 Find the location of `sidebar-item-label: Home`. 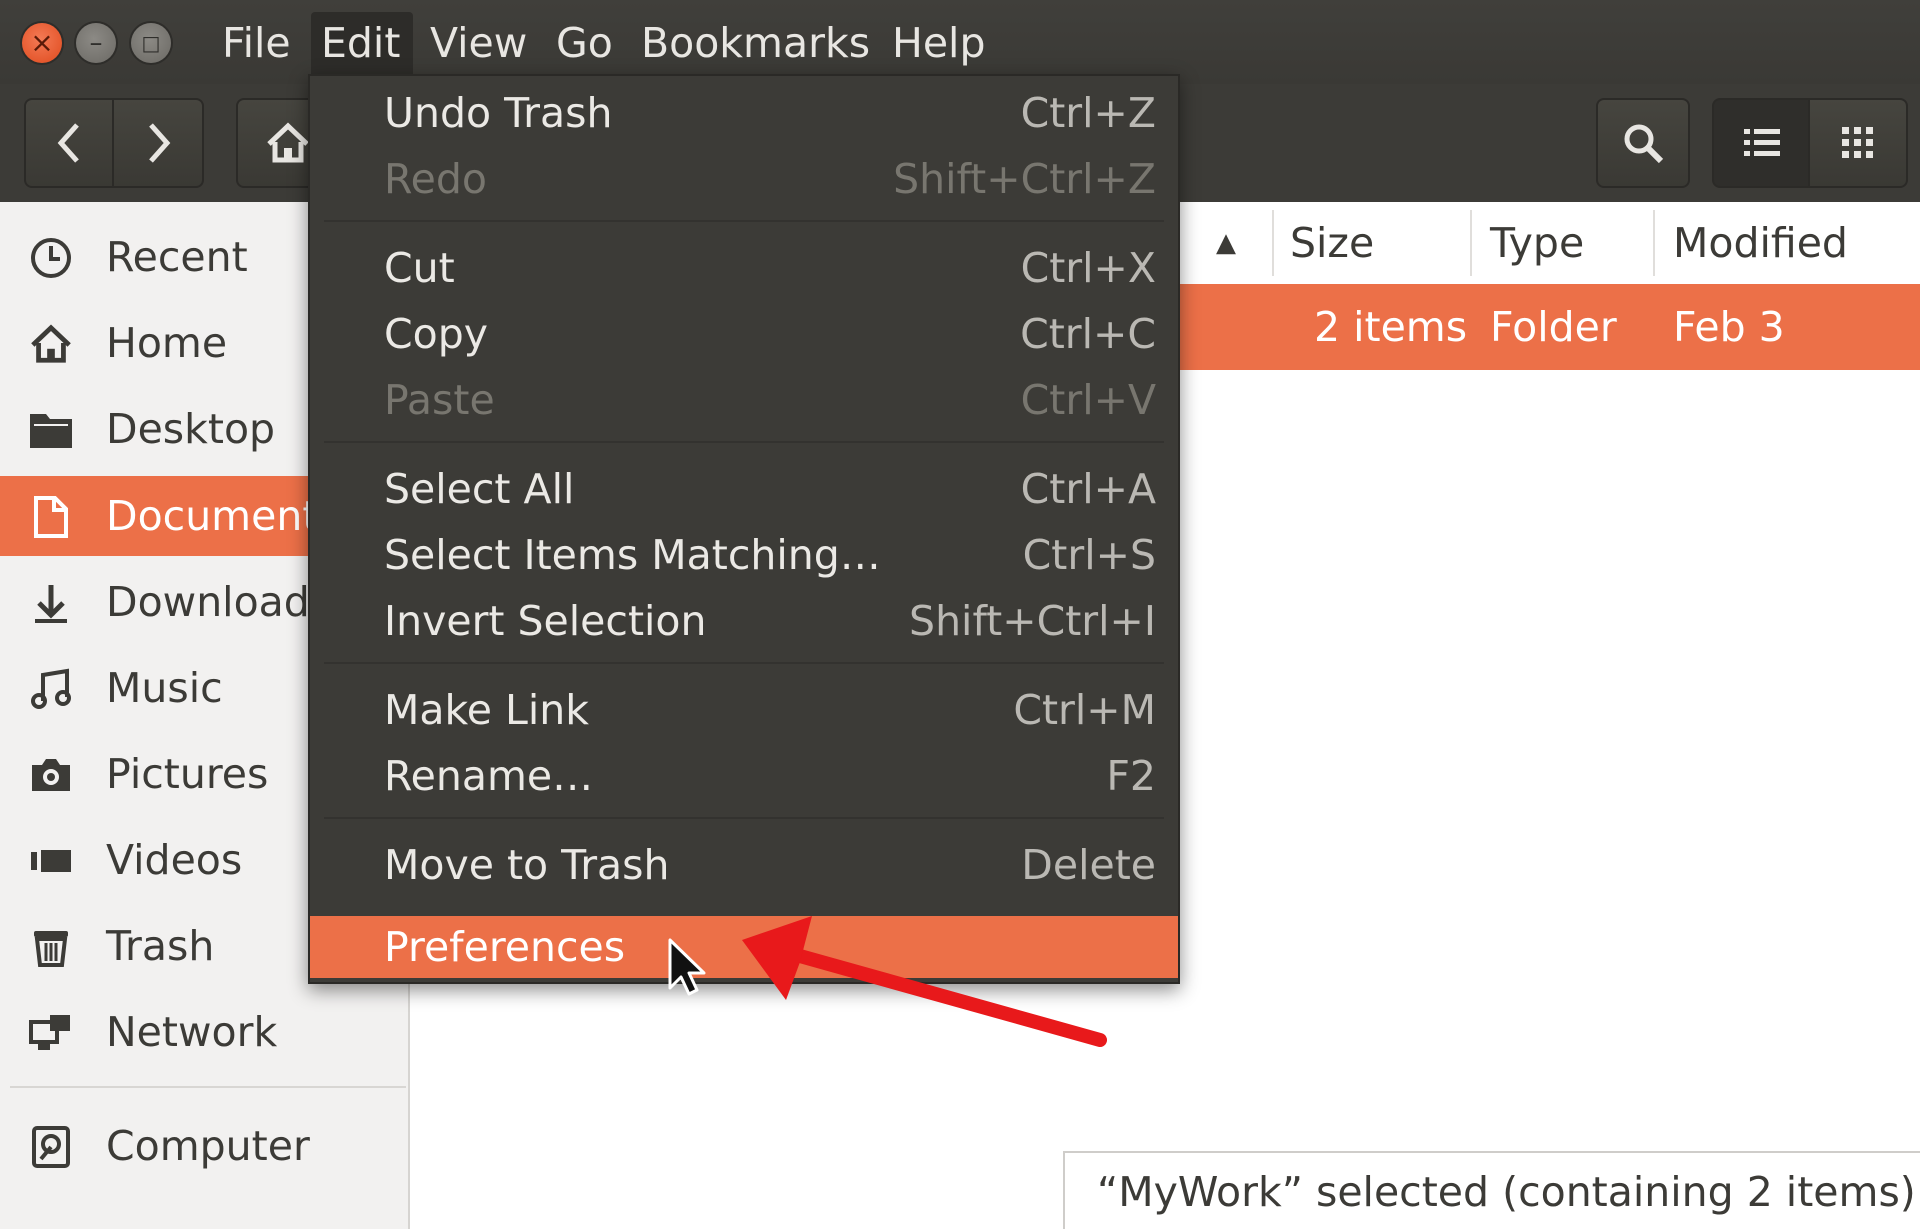

sidebar-item-label: Home is located at coordinates (167, 343).